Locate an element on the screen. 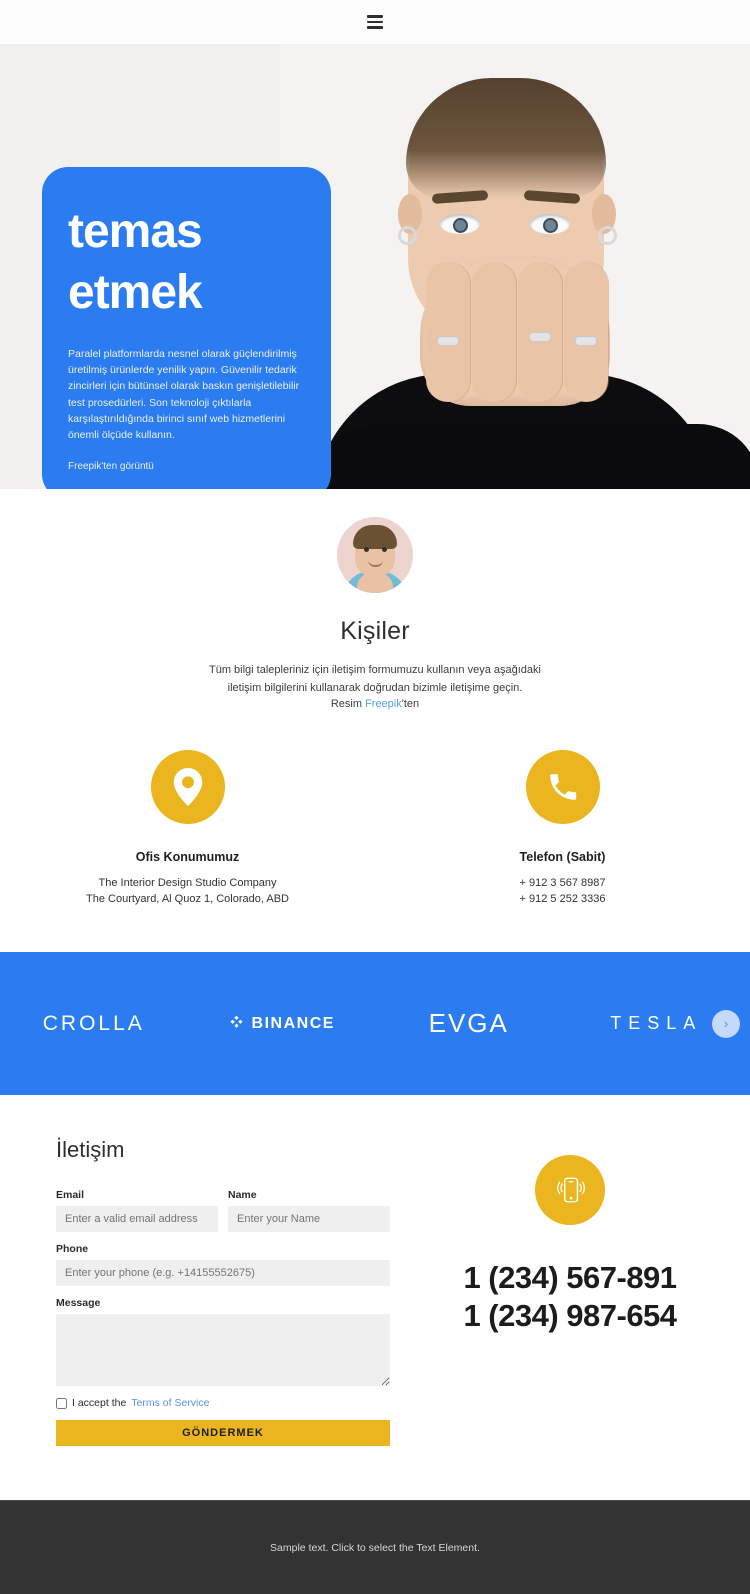 This screenshot has height=1594, width=750. logo-crolla-label: CROLLA is located at coordinates (94, 1024).